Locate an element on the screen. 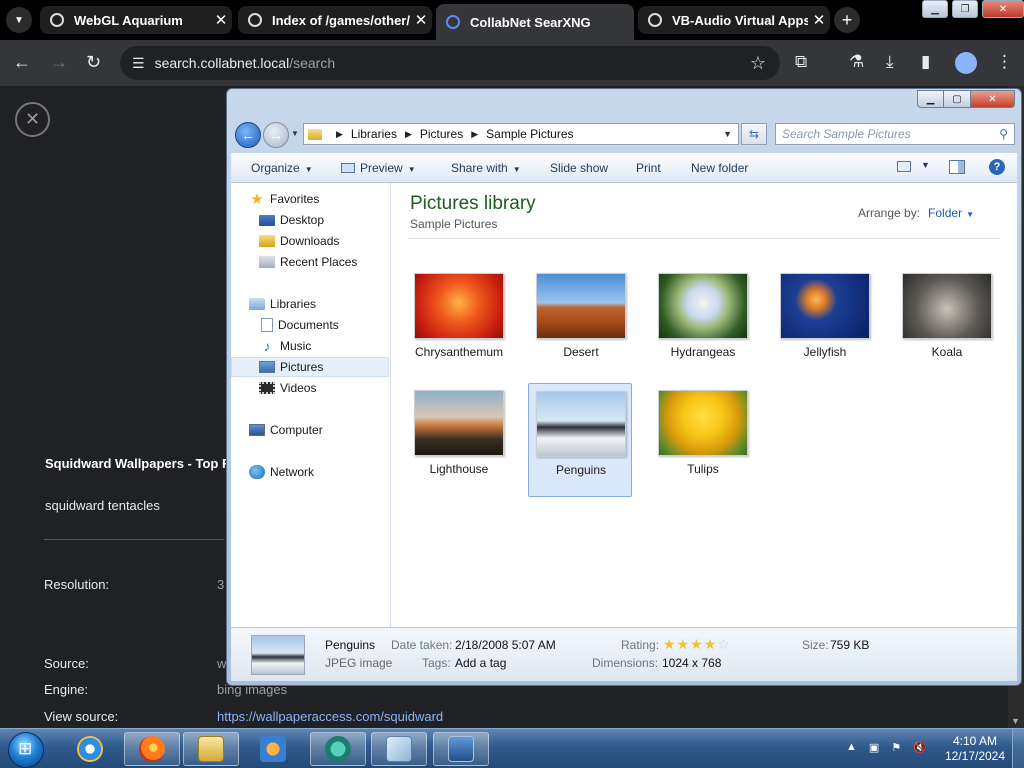 Image resolution: width=1024 pixels, height=768 pixels. tags-value: Add a tag is located at coordinates (480, 663).